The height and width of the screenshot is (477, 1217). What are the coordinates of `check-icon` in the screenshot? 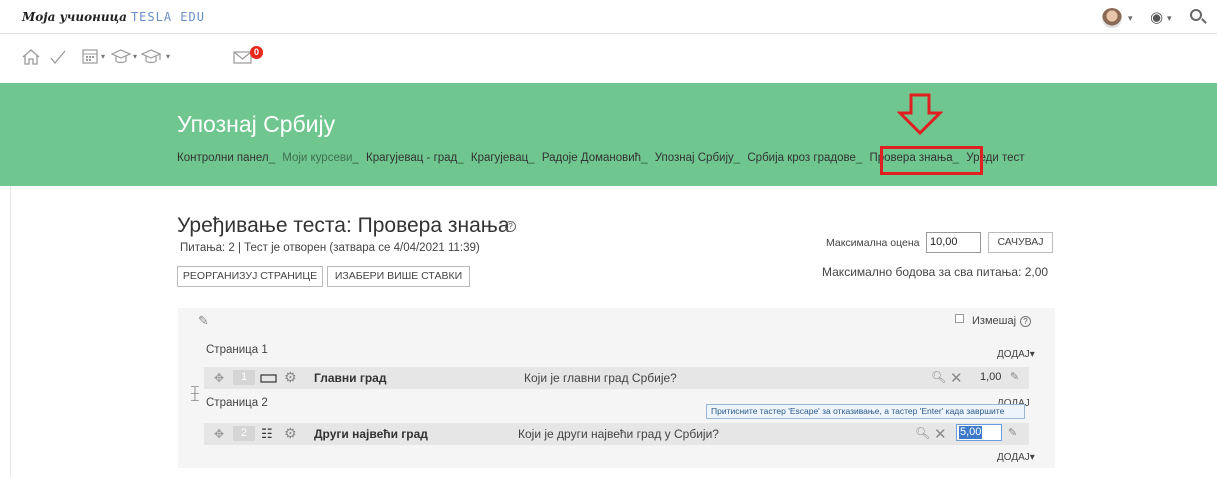 It's located at (58, 57).